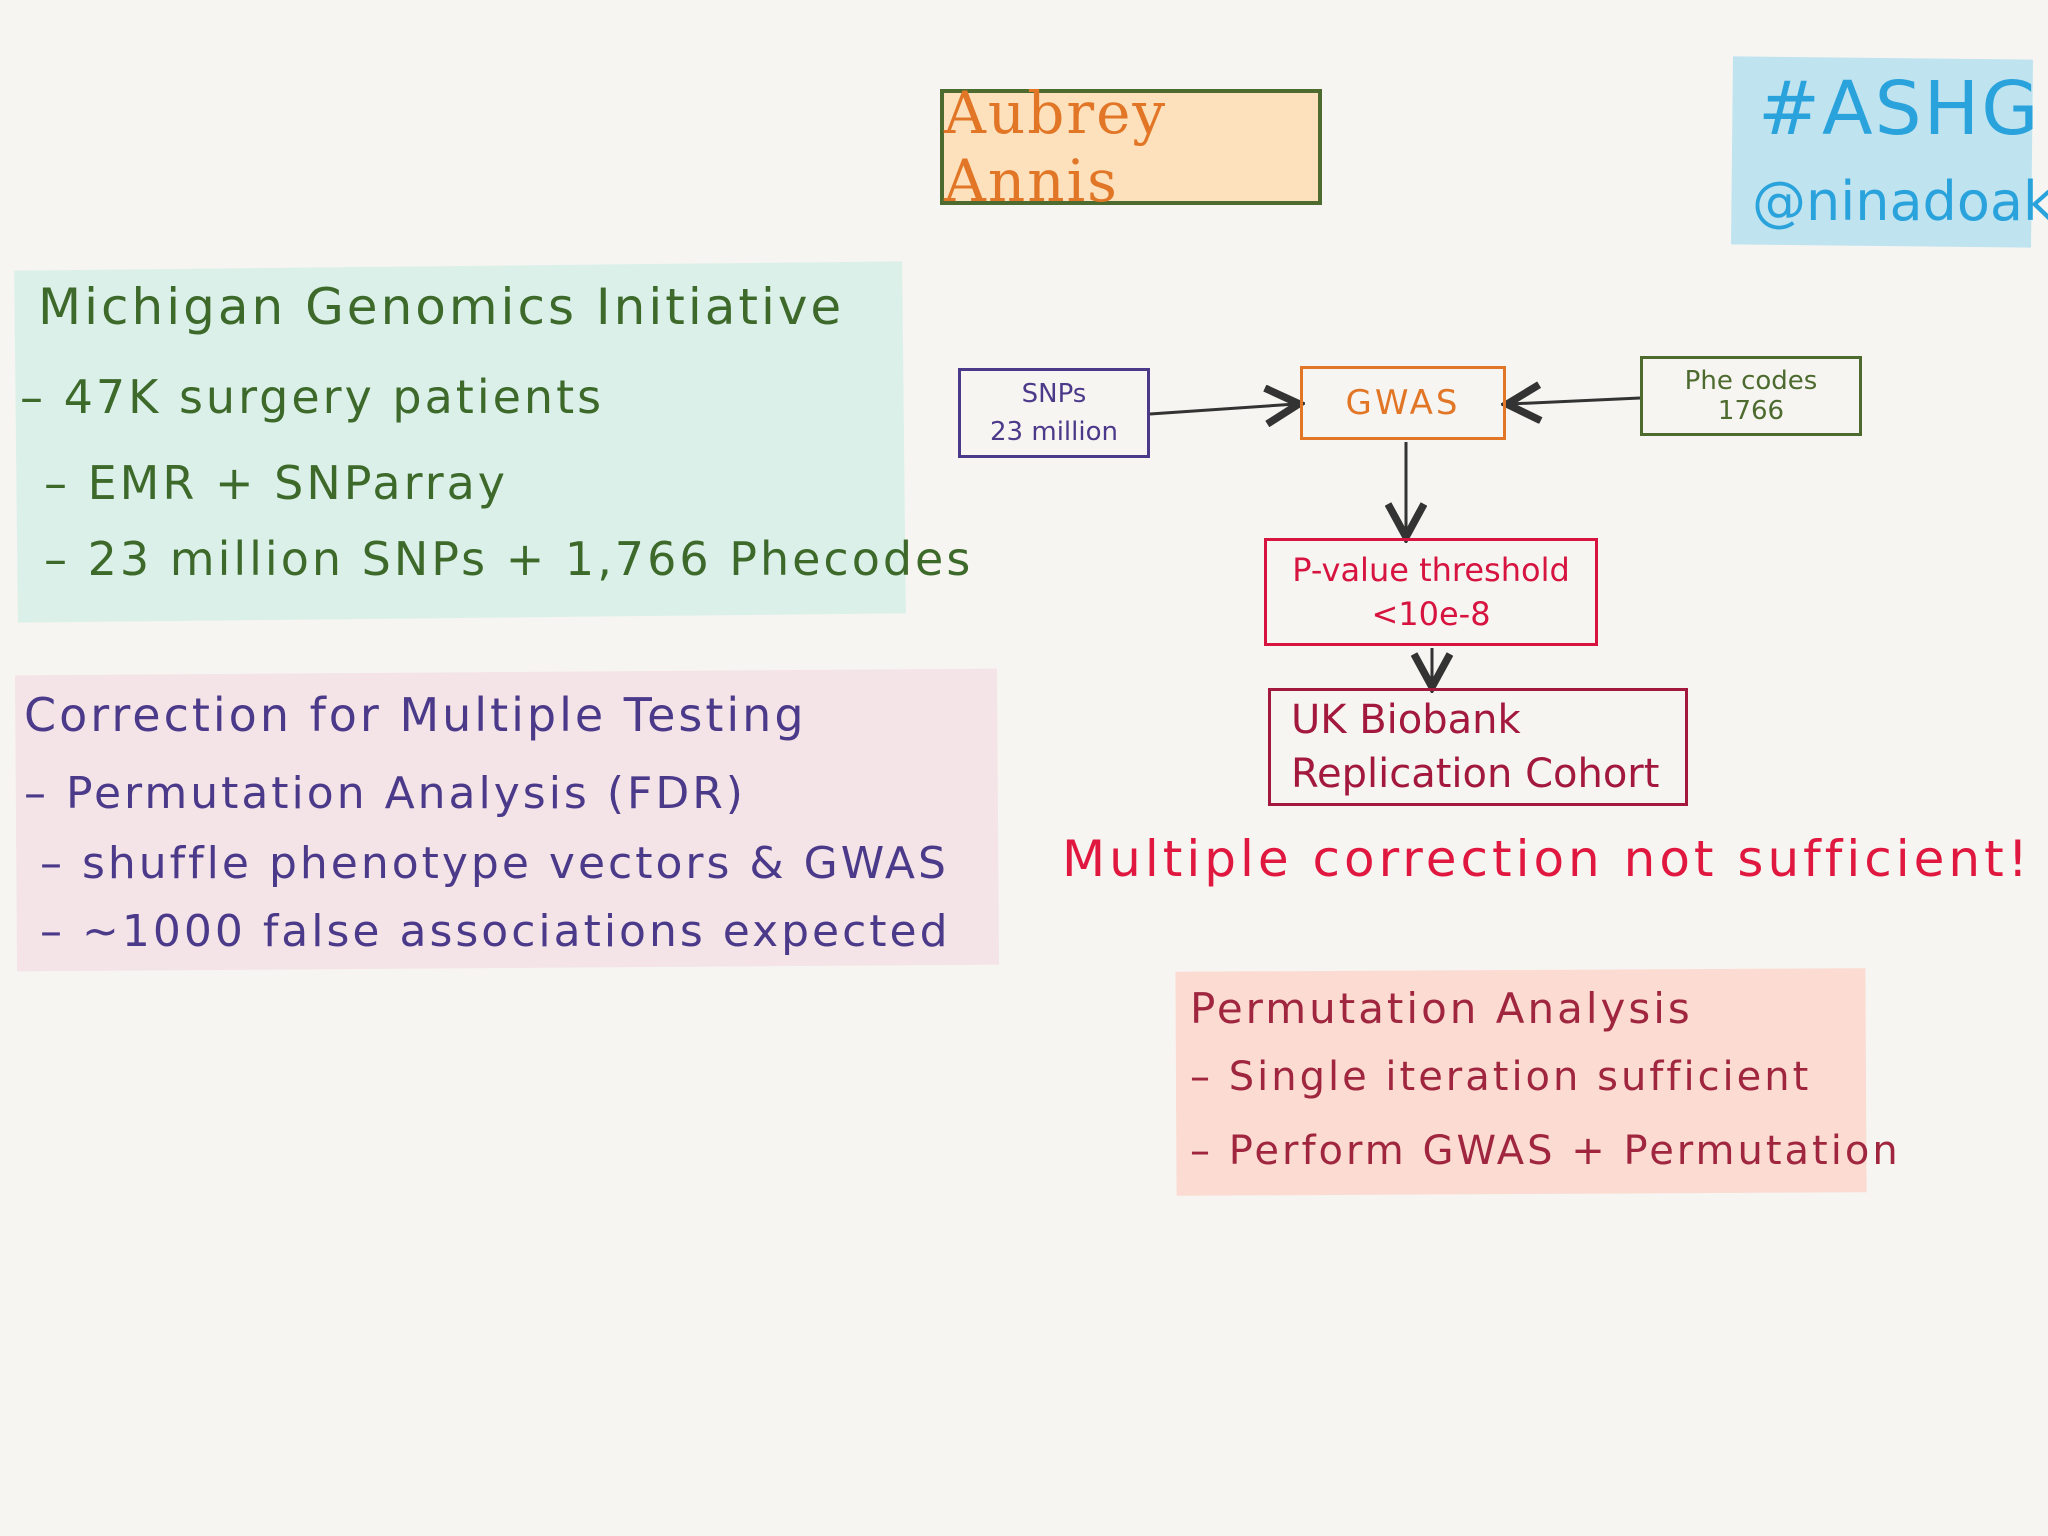  I want to click on pvalue-label: P-value threshold, so click(1431, 570).